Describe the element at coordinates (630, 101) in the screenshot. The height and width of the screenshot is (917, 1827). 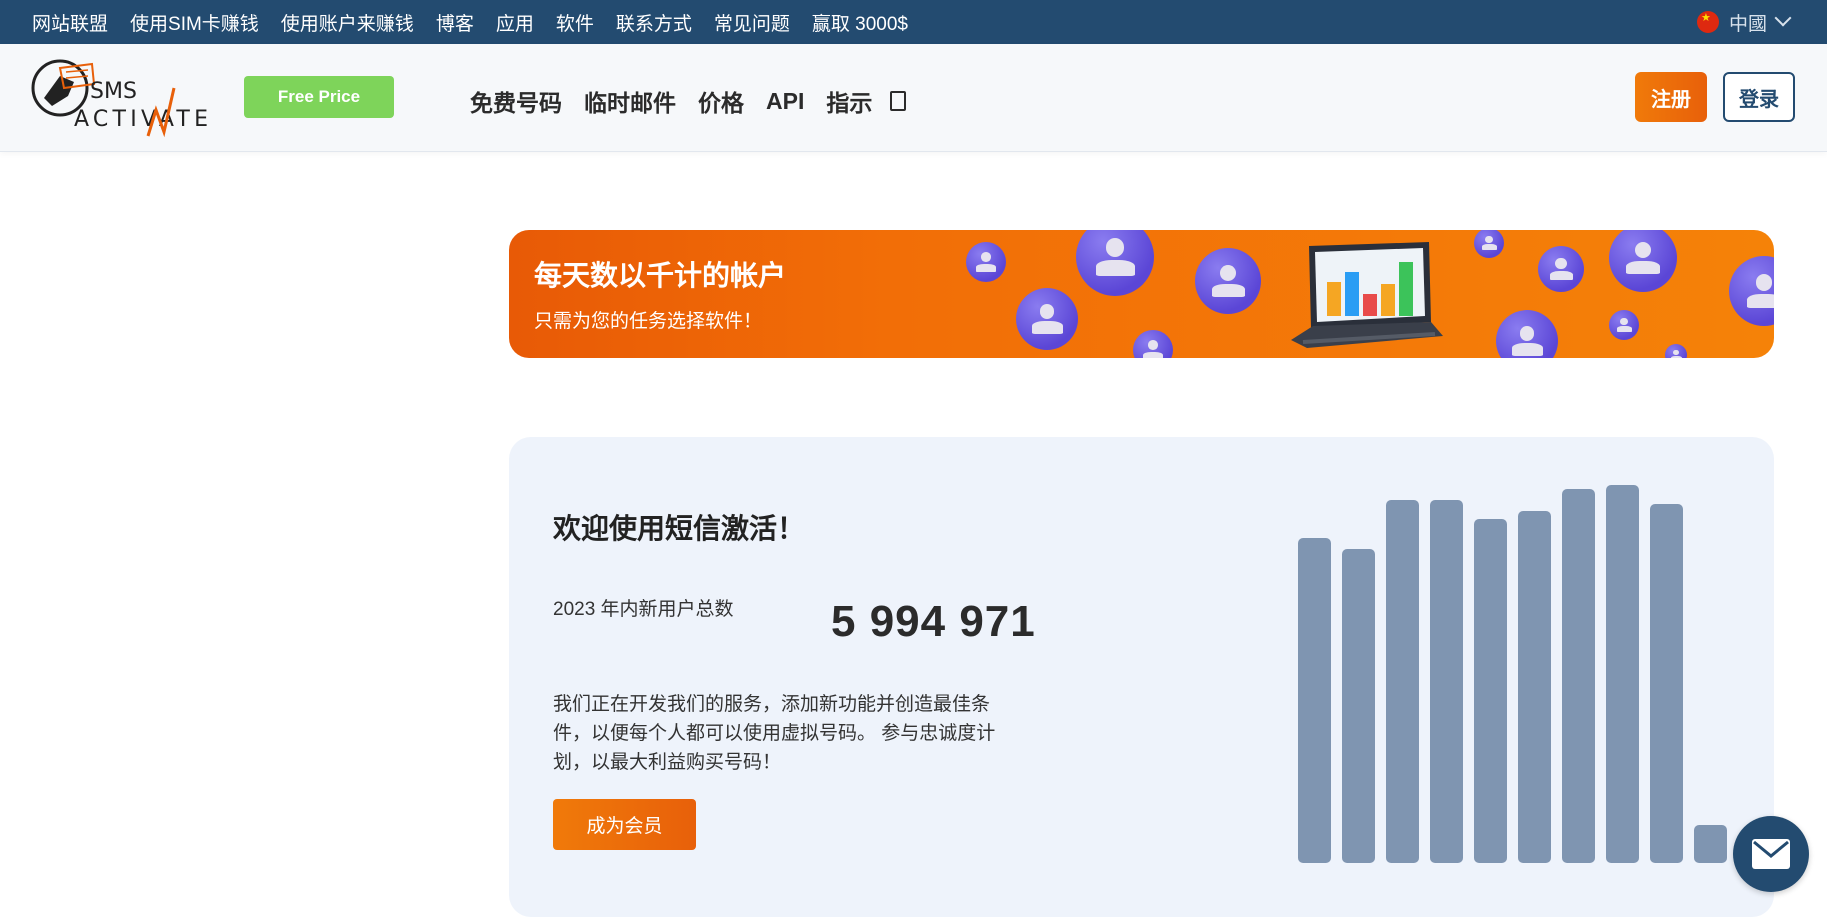
I see `nav-temp-mail: 临时邮件` at that location.